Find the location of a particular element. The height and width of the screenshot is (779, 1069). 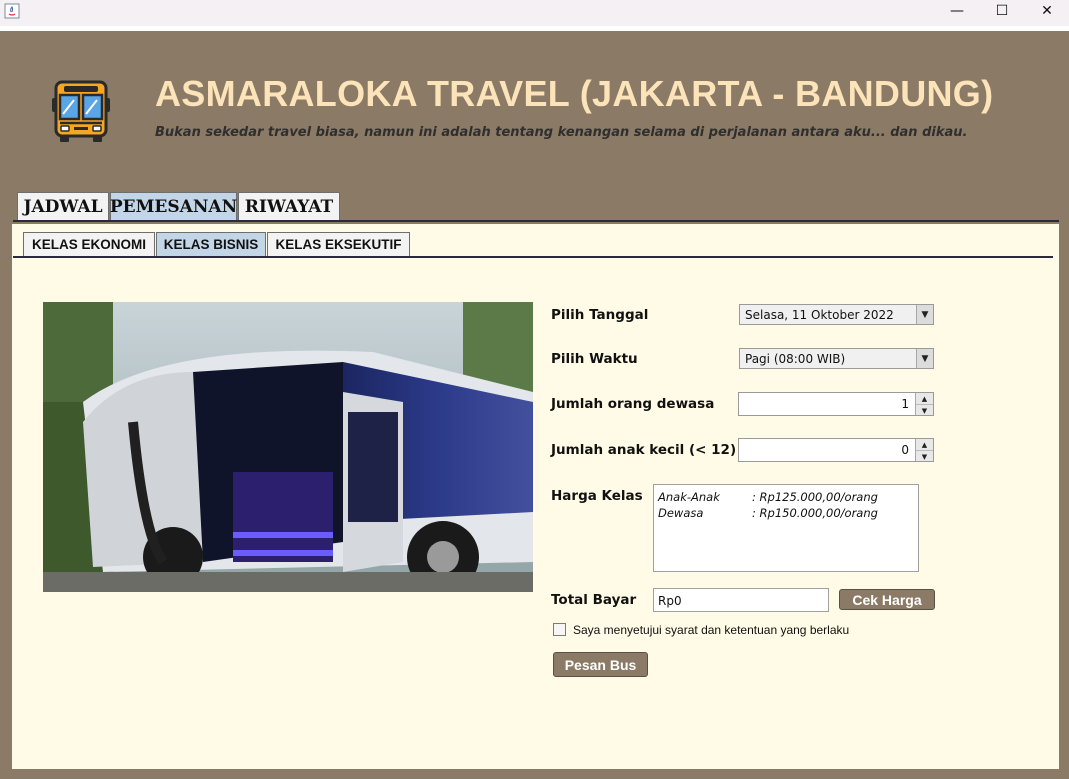

price-value: : Rp150.000,00/orang is located at coordinates (815, 513).